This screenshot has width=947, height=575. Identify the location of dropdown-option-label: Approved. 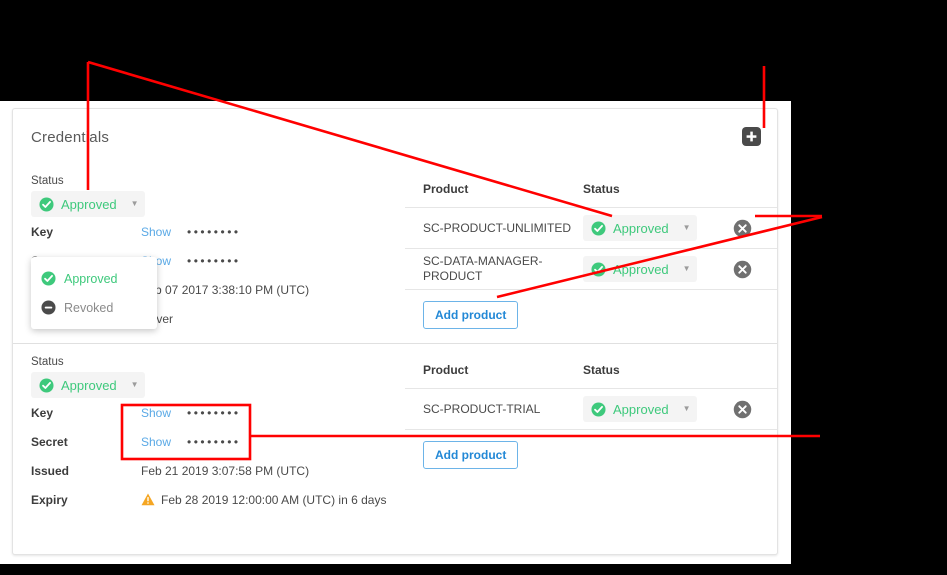
(91, 278).